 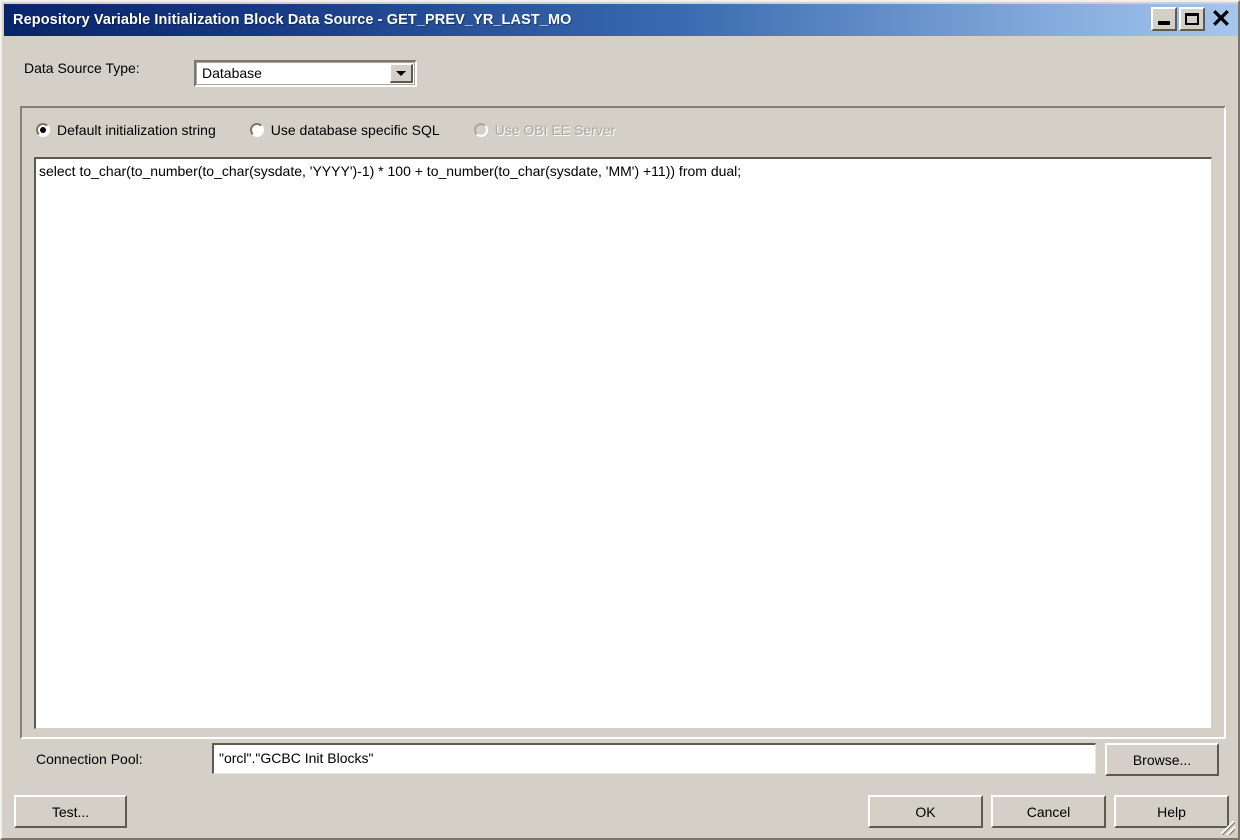 I want to click on window-controls: ✕, so click(x=1193, y=19).